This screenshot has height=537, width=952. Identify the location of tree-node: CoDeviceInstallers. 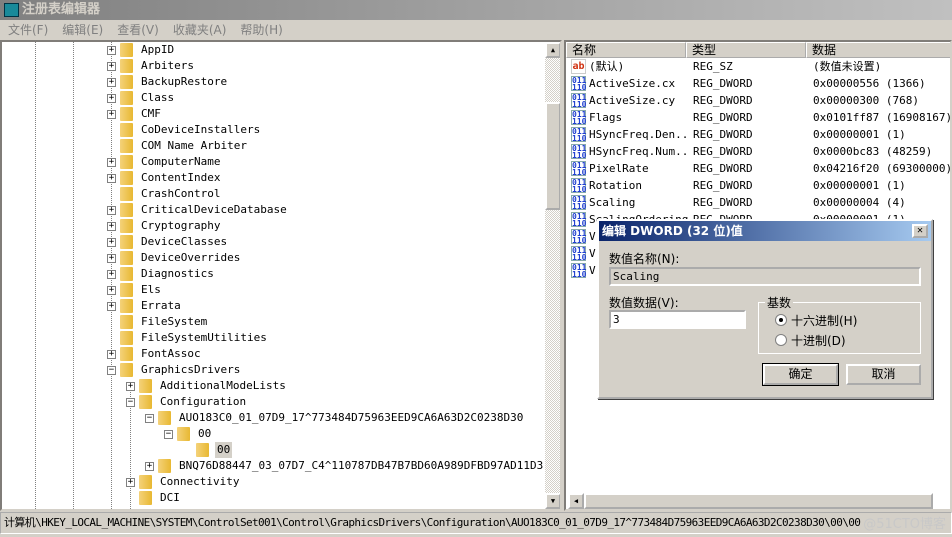
(272, 130).